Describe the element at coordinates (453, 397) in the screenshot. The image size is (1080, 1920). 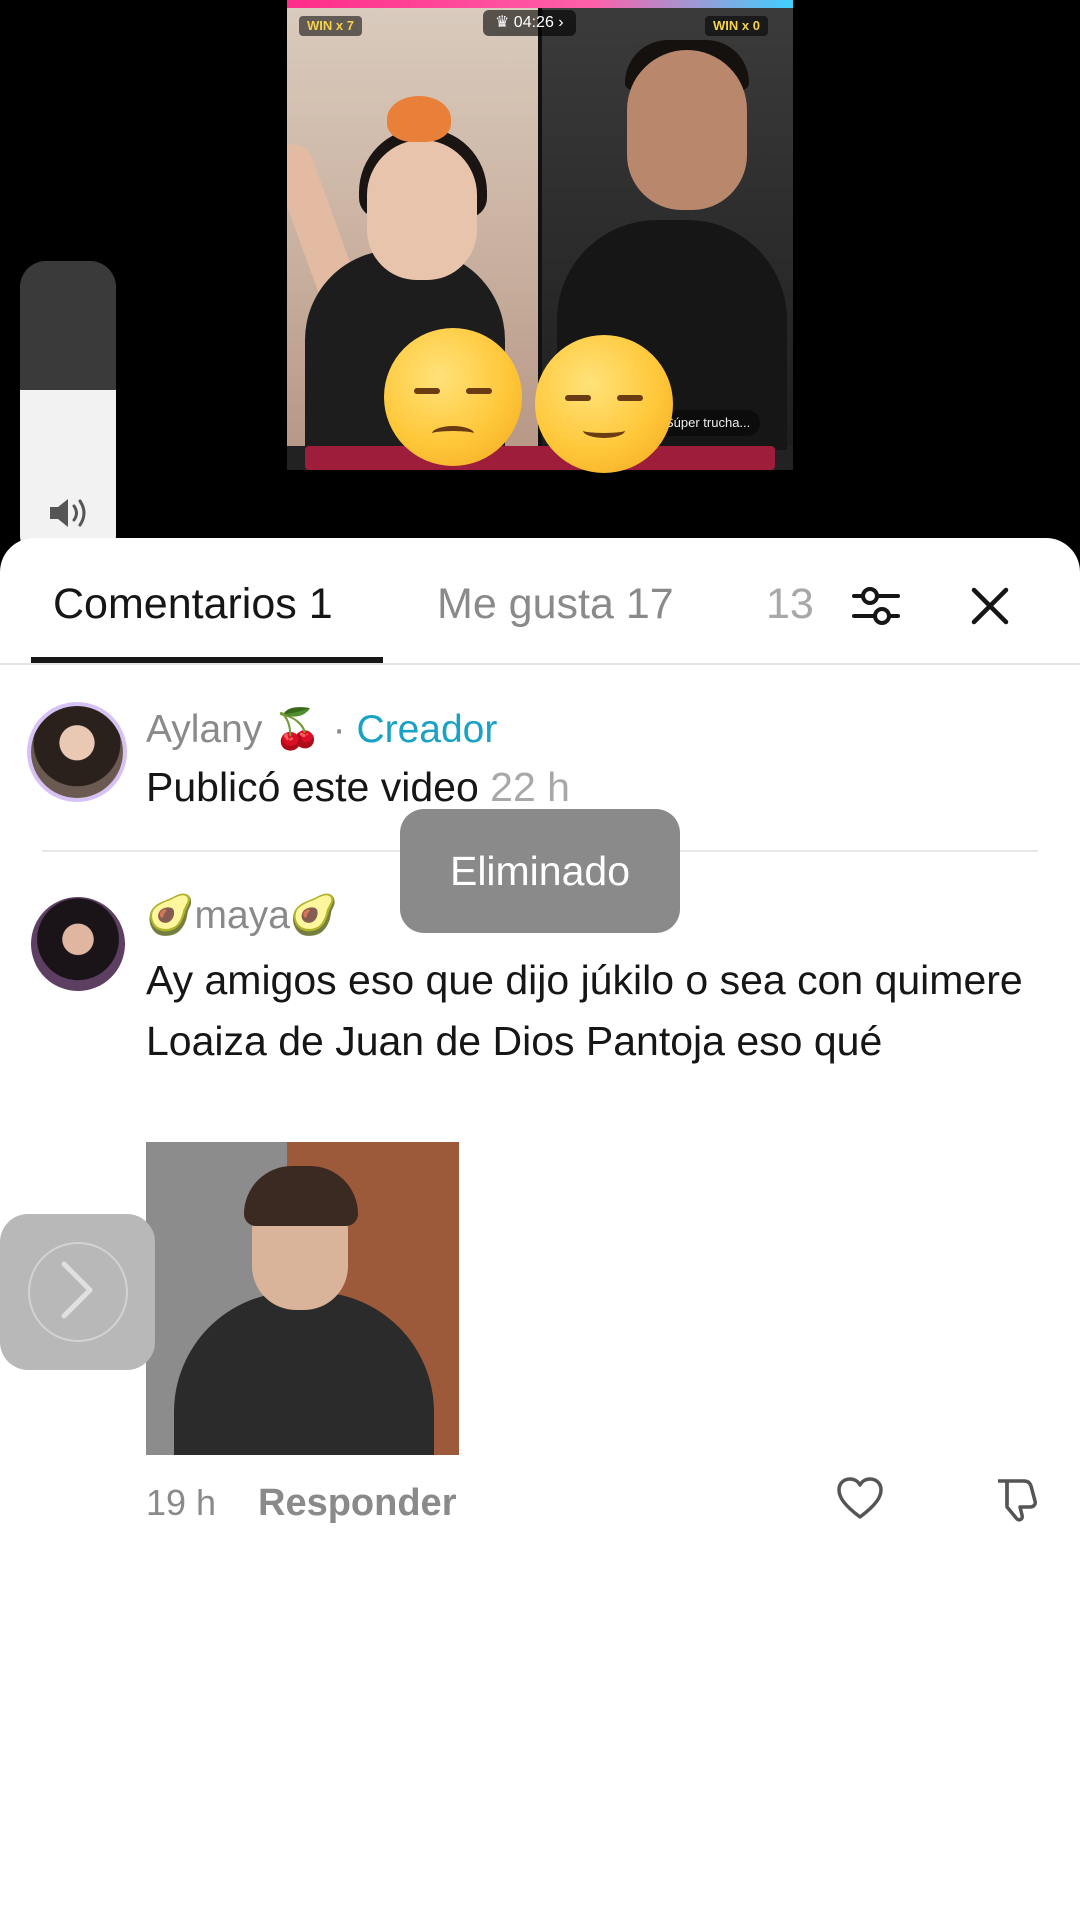
I see `weary-emoji-icon` at that location.